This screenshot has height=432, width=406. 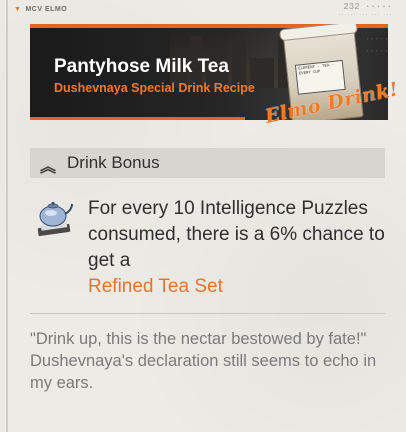 What do you see at coordinates (207, 163) in the screenshot?
I see `drink-bonus-header: ︽ Drink Bonus` at bounding box center [207, 163].